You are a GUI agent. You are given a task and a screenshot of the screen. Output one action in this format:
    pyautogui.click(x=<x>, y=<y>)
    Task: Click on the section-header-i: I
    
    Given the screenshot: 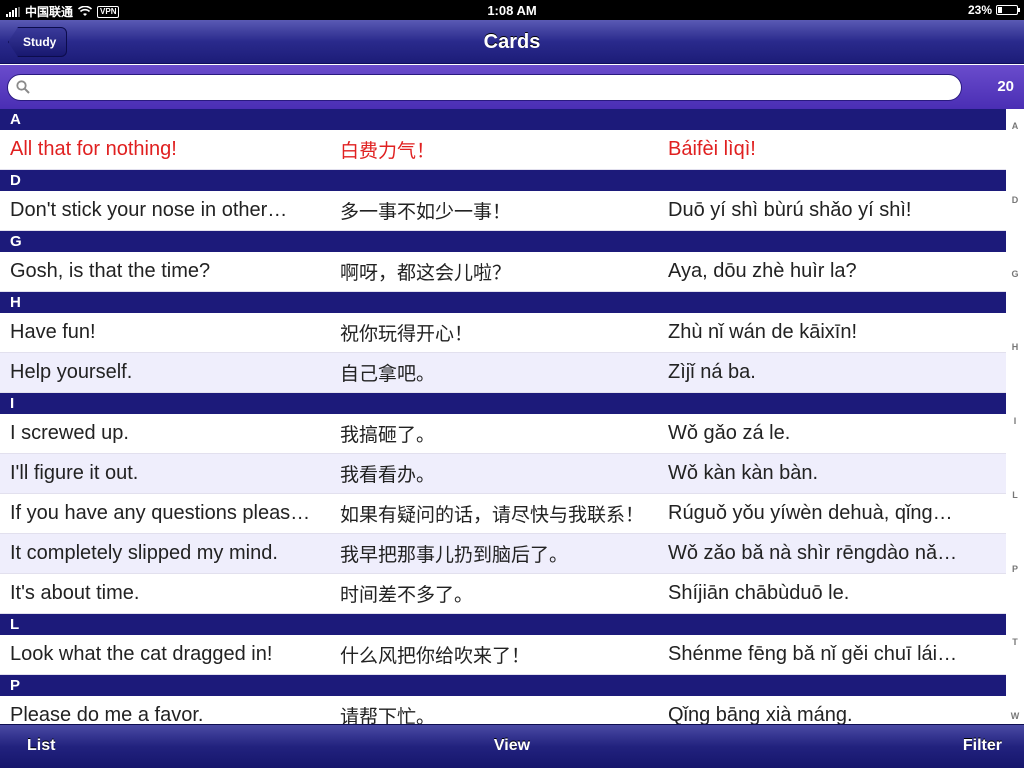 What is the action you would take?
    pyautogui.click(x=503, y=403)
    